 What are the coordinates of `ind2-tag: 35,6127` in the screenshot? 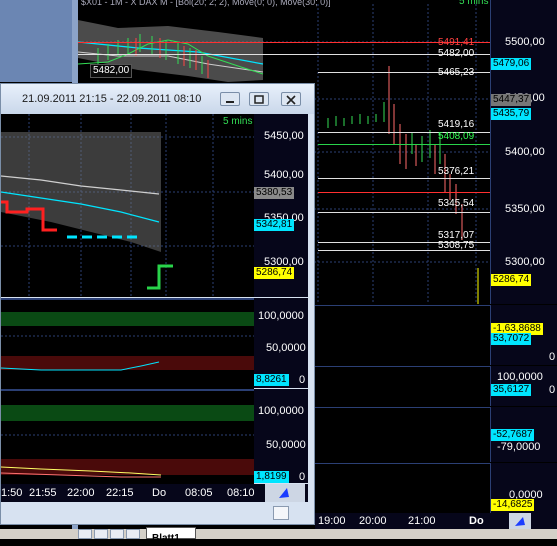 It's located at (511, 390).